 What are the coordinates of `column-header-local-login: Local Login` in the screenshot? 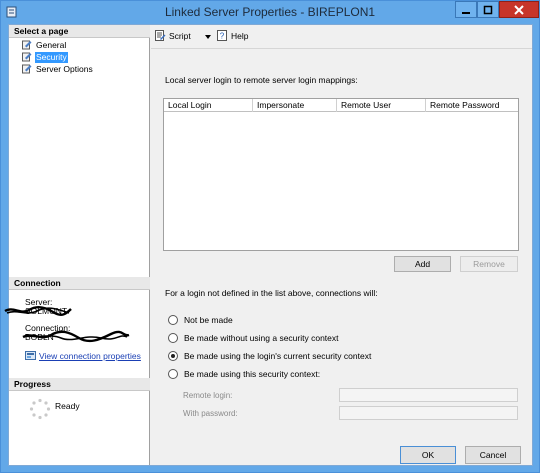 It's located at (208, 105).